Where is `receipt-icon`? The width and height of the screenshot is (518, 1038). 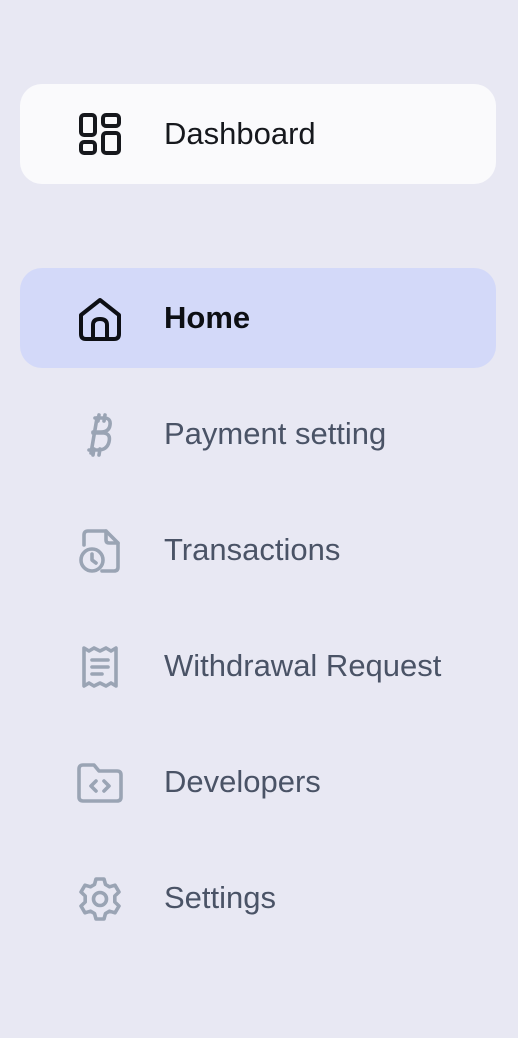 receipt-icon is located at coordinates (100, 667).